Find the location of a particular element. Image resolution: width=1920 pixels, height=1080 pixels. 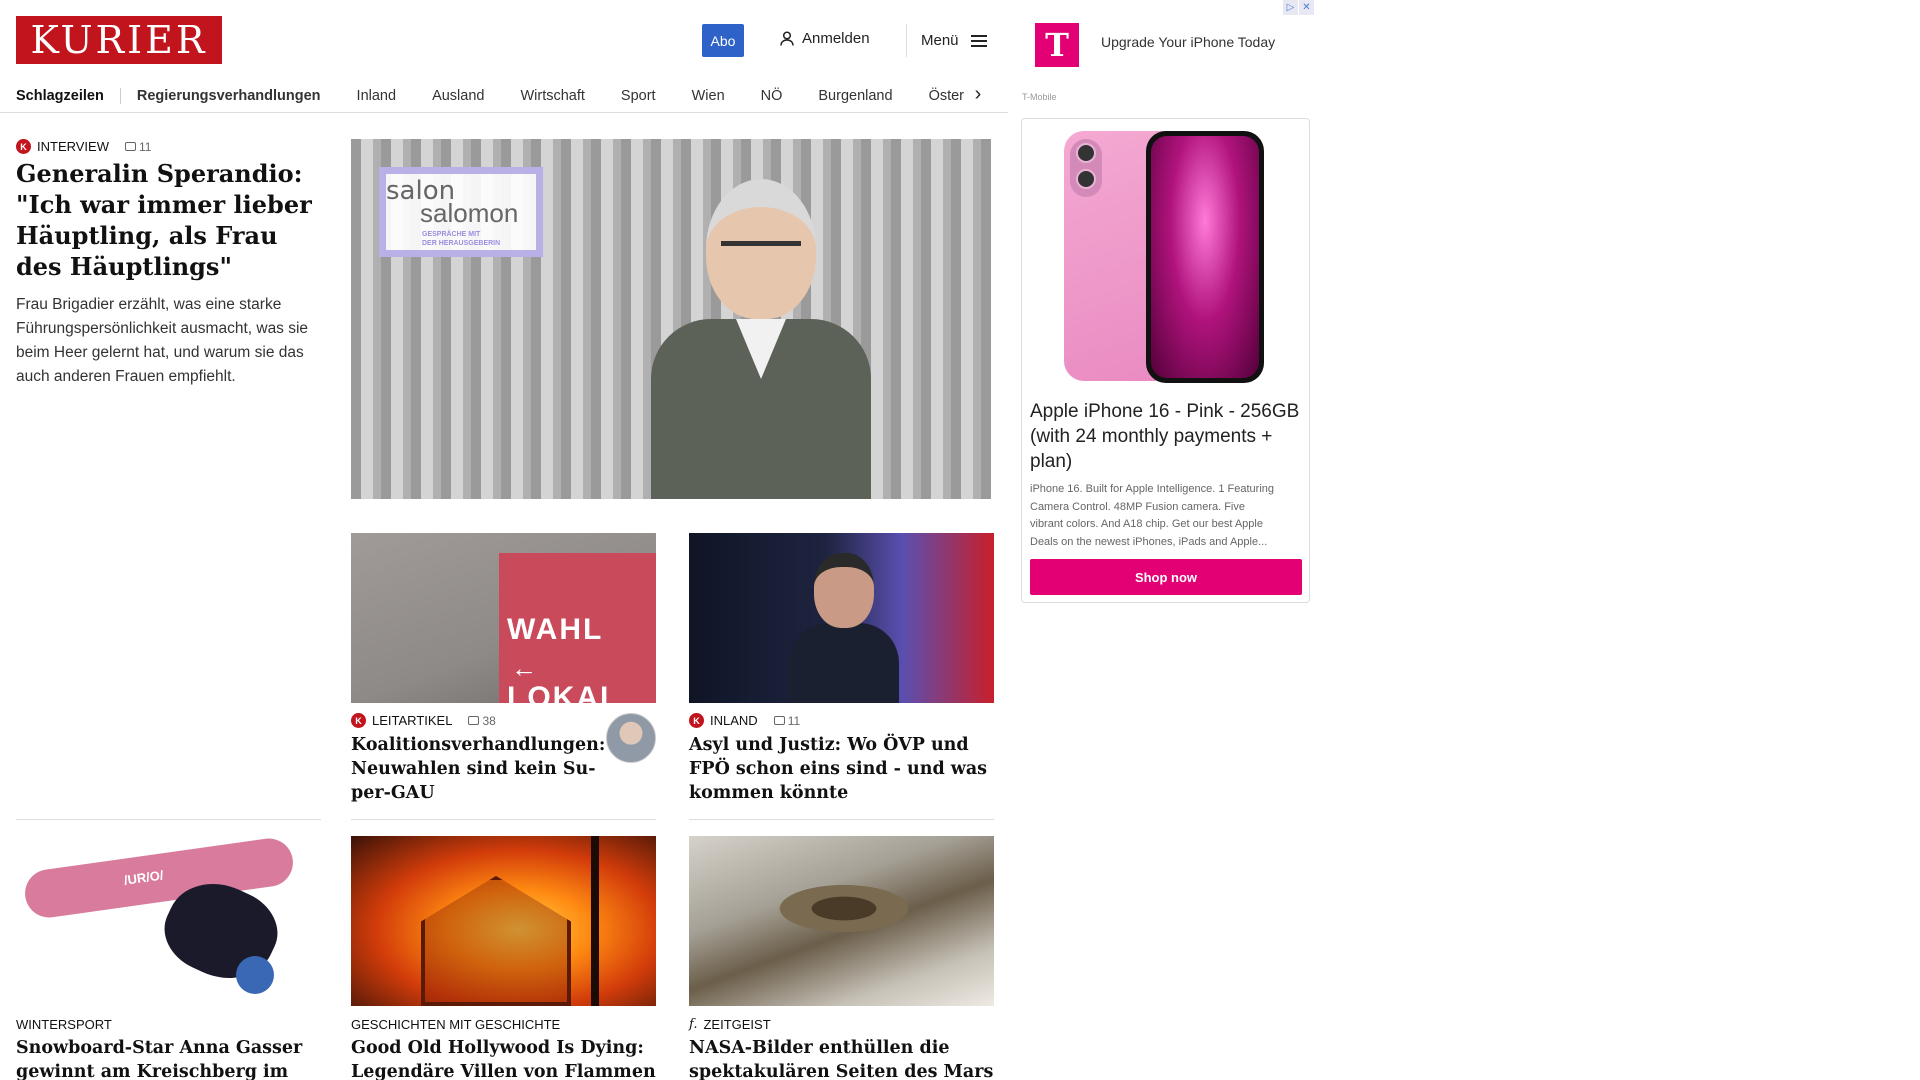

card-kicker: f. ZEITGEIST is located at coordinates (730, 1024).